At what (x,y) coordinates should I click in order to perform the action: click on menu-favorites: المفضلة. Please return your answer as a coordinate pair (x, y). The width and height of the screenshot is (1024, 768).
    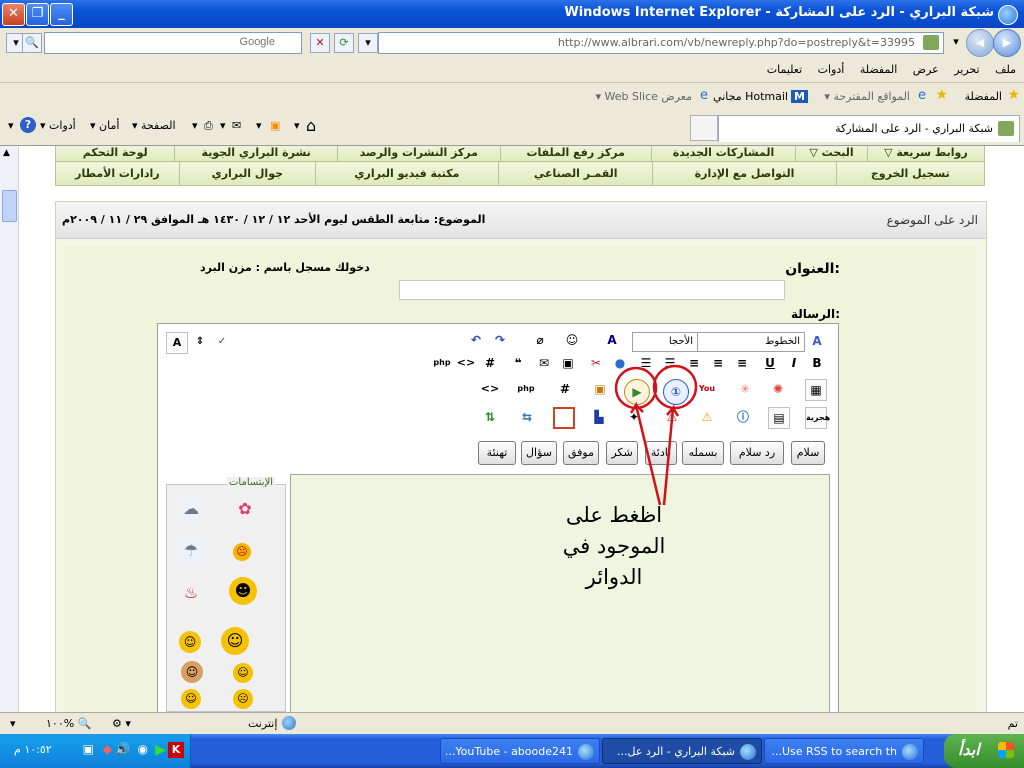
    Looking at the image, I should click on (878, 69).